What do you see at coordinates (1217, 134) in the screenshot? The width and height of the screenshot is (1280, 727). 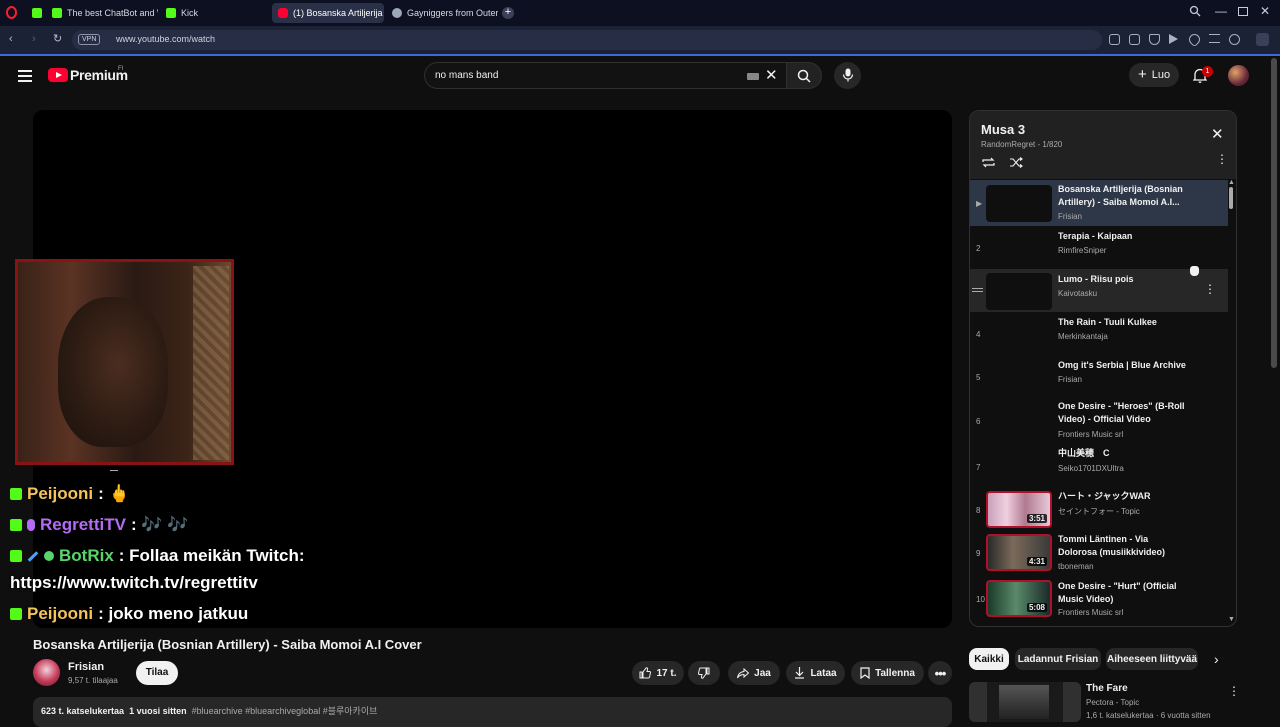 I see `close-playlist-icon: ✕` at bounding box center [1217, 134].